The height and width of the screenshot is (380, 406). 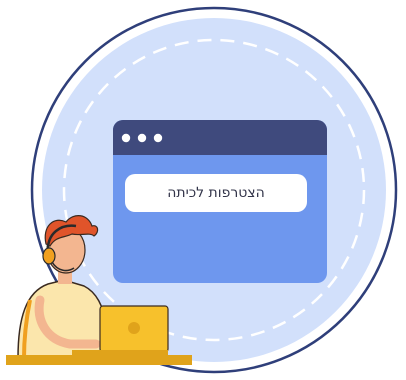 I want to click on join-class-button: הצטרפות לכיתה, so click(x=216, y=193).